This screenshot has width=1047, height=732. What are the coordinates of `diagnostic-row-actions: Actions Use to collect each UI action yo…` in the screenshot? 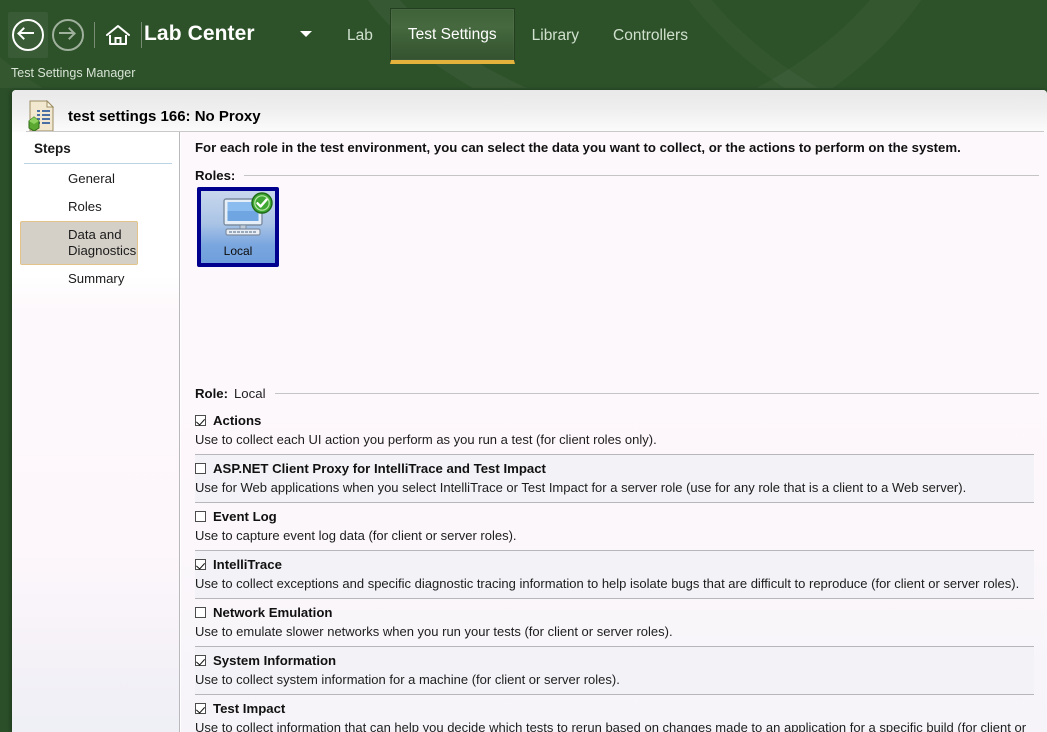 It's located at (614, 431).